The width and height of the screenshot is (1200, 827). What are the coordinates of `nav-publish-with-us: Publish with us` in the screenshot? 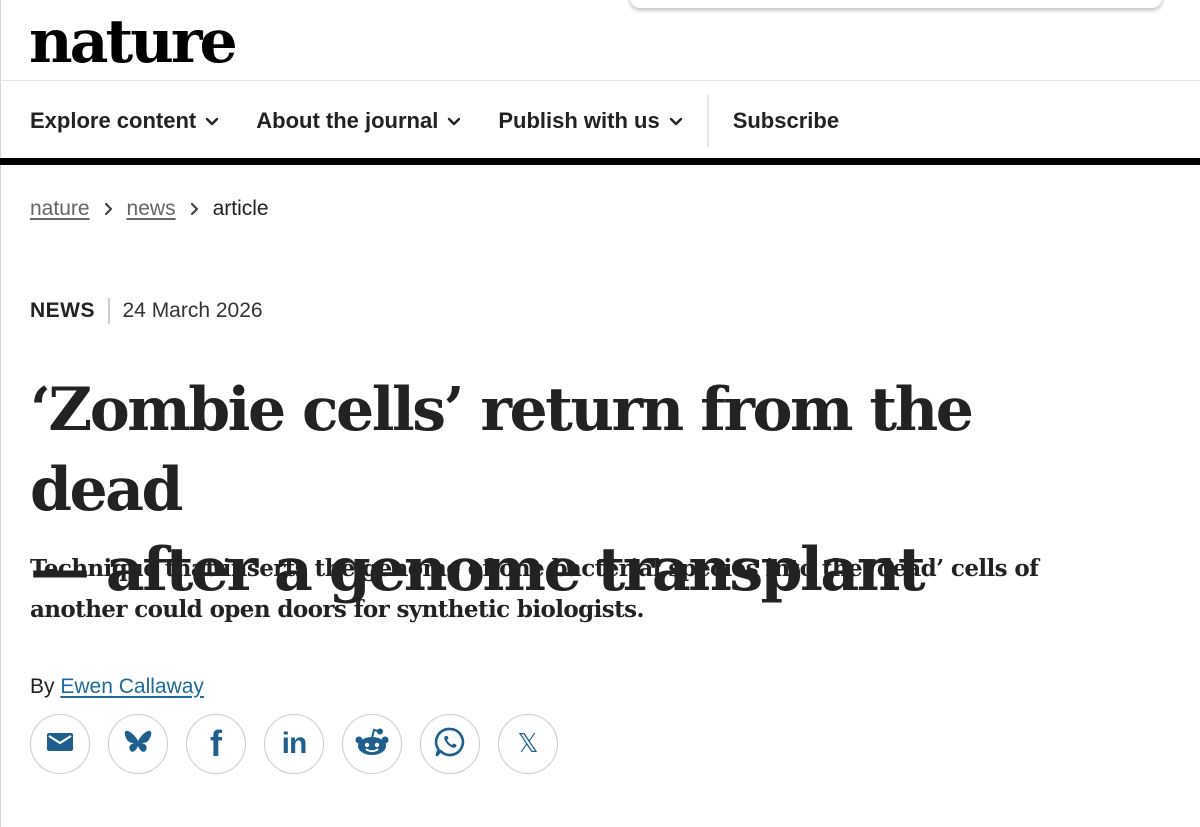 It's located at (590, 121).